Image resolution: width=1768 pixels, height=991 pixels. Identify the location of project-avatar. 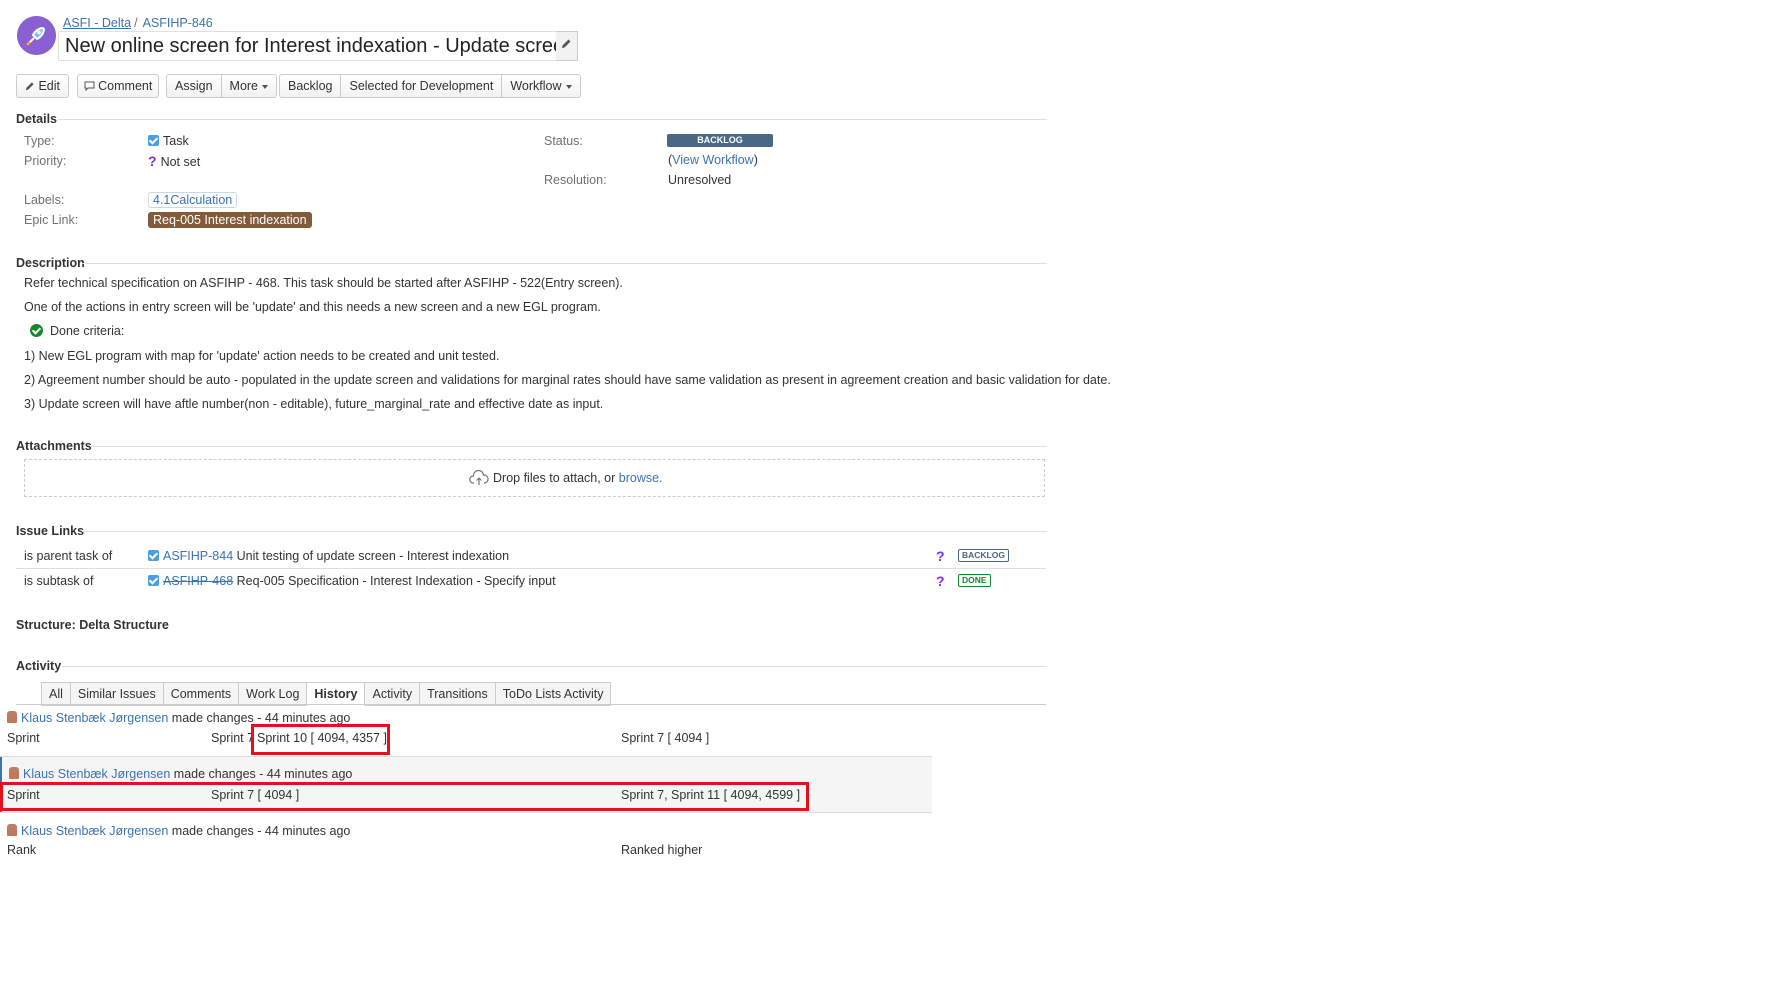
(36, 35).